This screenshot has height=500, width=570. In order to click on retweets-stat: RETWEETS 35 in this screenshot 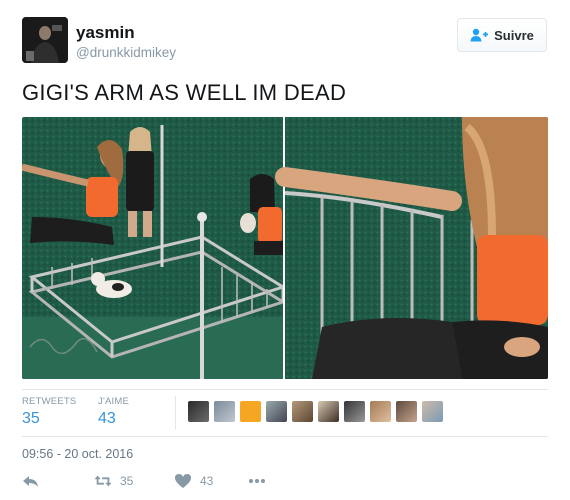, I will do `click(49, 412)`.